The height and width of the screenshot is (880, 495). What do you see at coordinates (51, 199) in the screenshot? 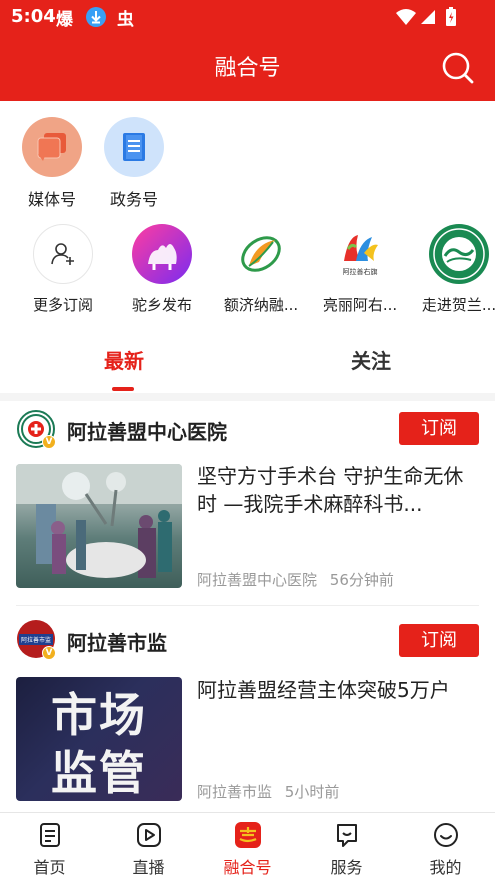
I see `category-label: 媒体号` at bounding box center [51, 199].